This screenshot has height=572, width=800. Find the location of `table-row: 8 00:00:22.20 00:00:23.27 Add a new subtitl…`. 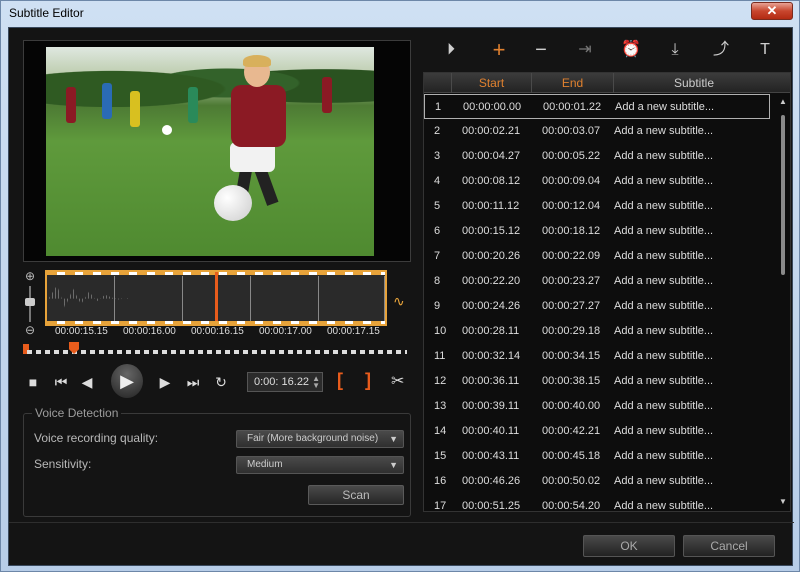

table-row: 8 00:00:22.20 00:00:23.27 Add a new subtitl… is located at coordinates (597, 281).